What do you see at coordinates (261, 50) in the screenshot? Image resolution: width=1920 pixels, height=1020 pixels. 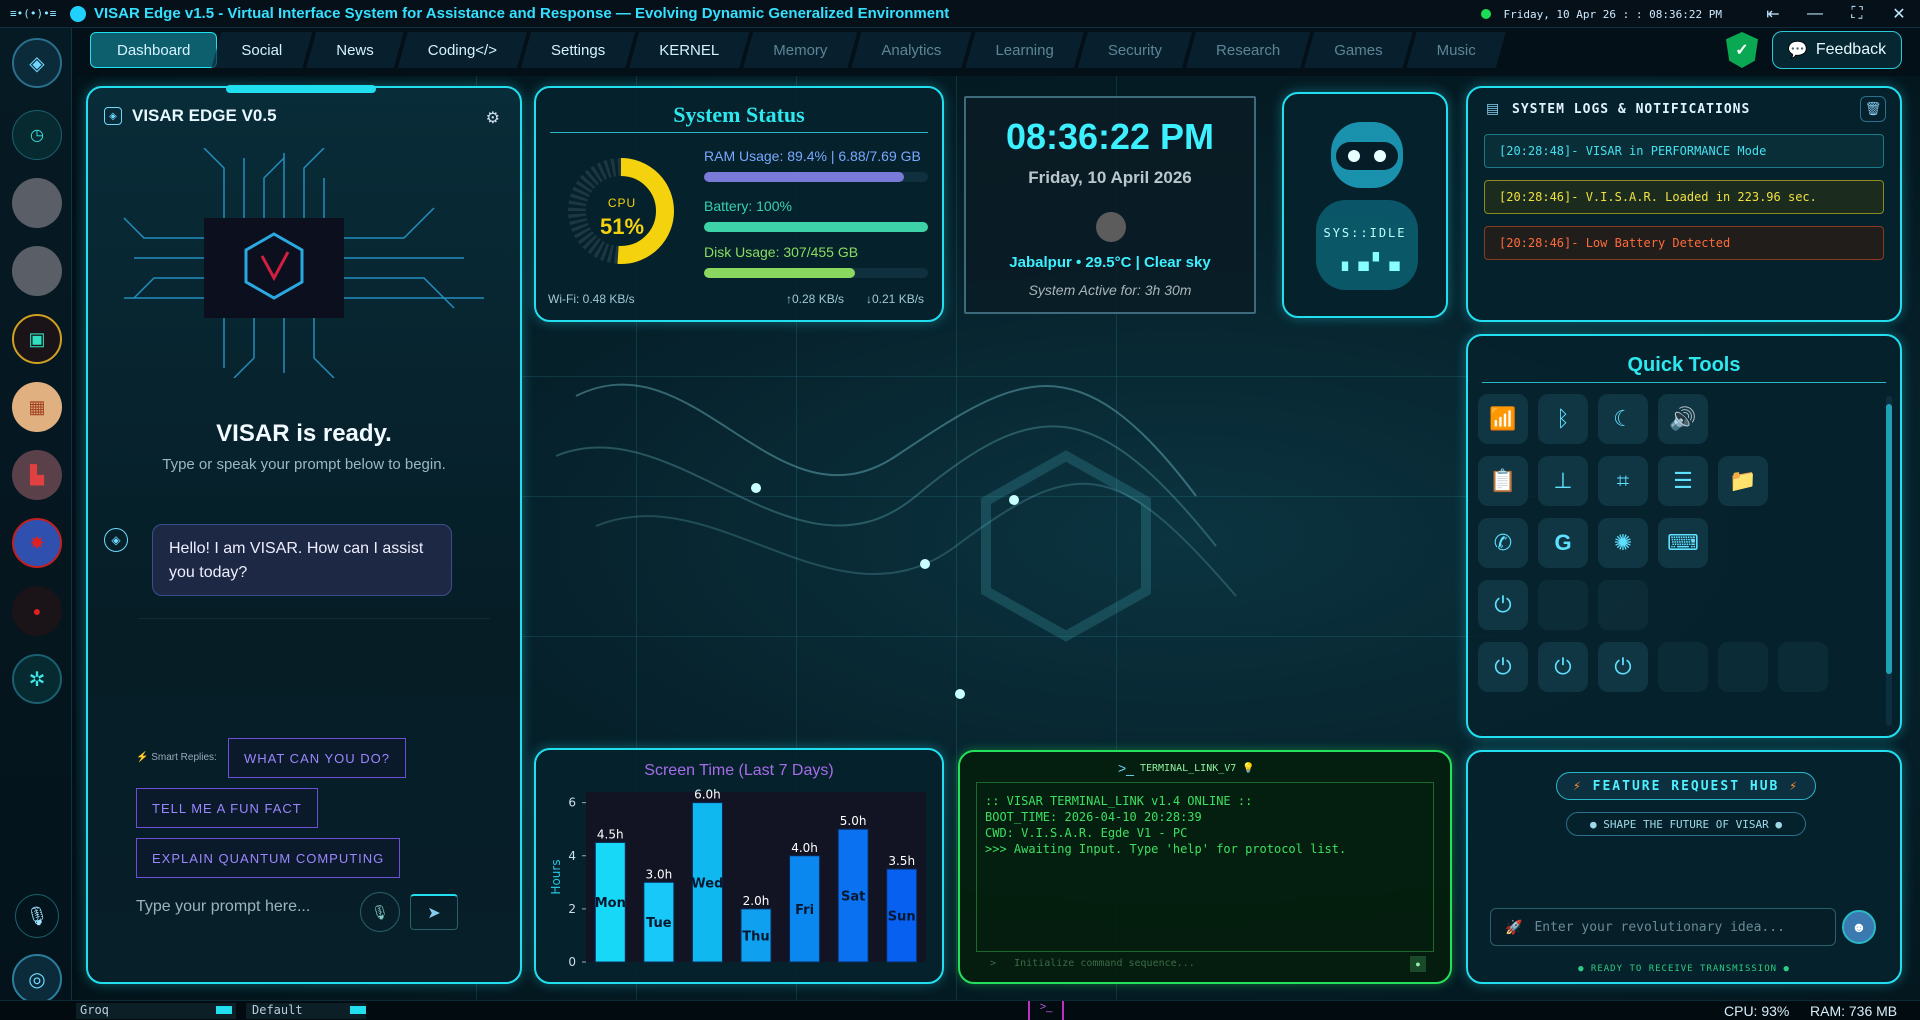 I see `tab-social: Social` at bounding box center [261, 50].